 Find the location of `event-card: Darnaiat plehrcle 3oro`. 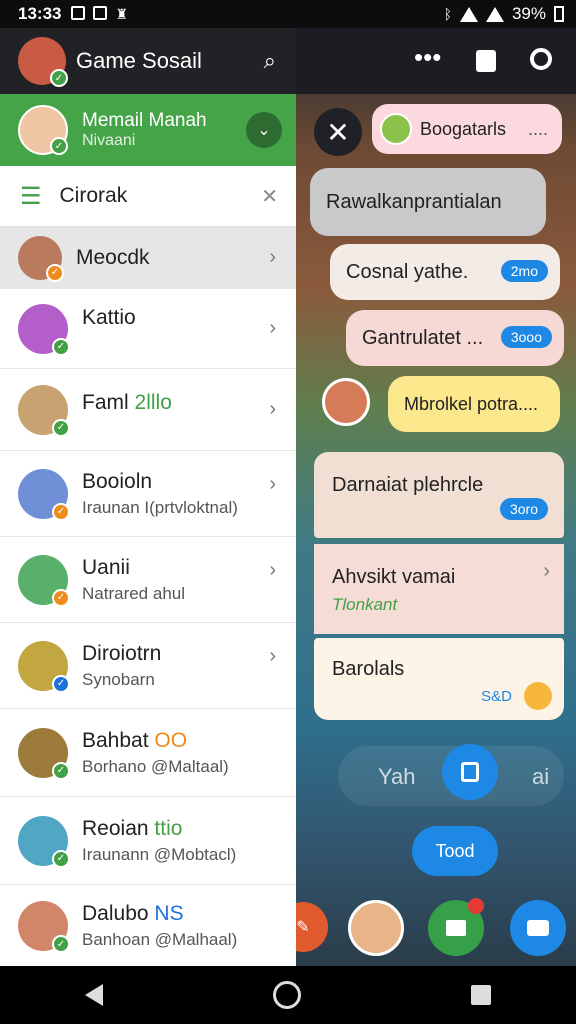

event-card: Darnaiat plehrcle 3oro is located at coordinates (439, 495).